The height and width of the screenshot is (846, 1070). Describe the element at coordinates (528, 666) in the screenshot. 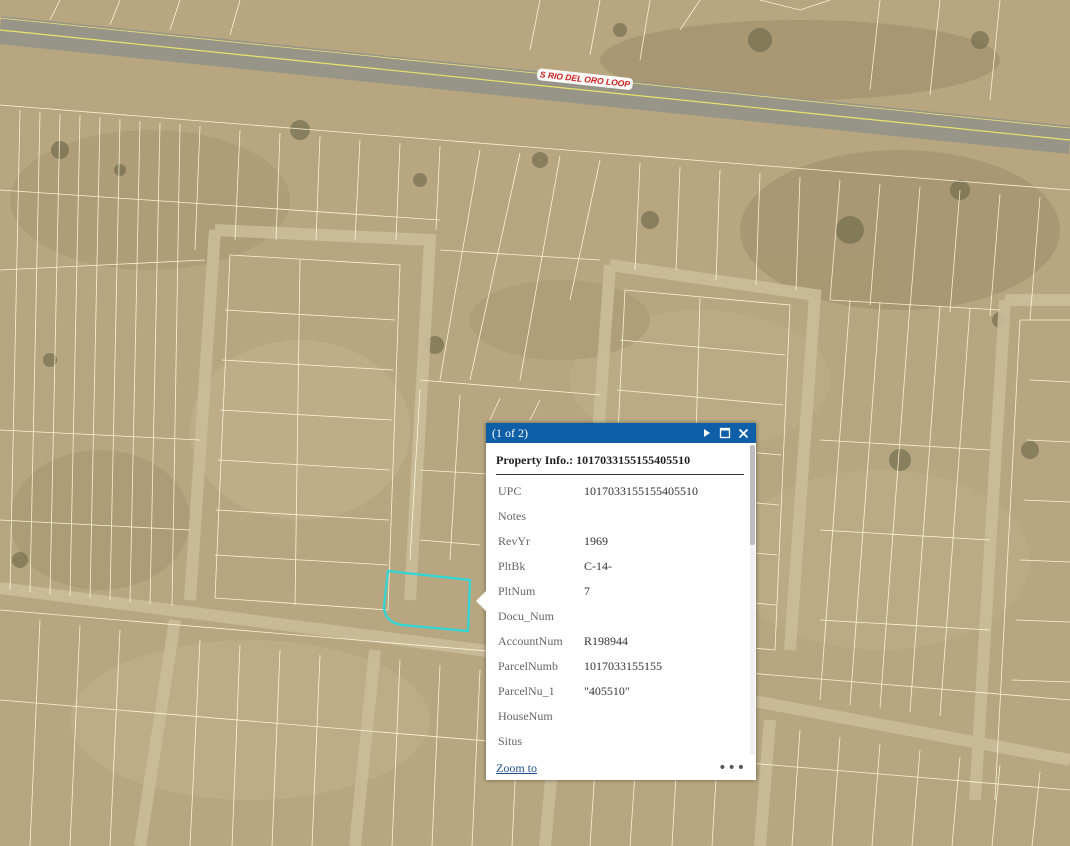

I see `attribute-key: ParcelNumb` at that location.